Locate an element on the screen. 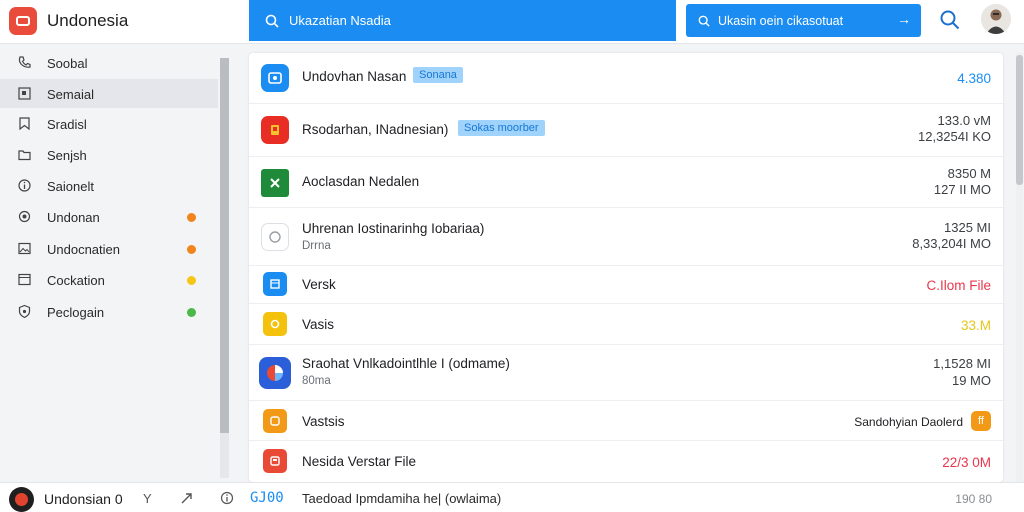 The width and height of the screenshot is (1024, 512). sidebar-item-semaial: Semaial is located at coordinates (109, 93).